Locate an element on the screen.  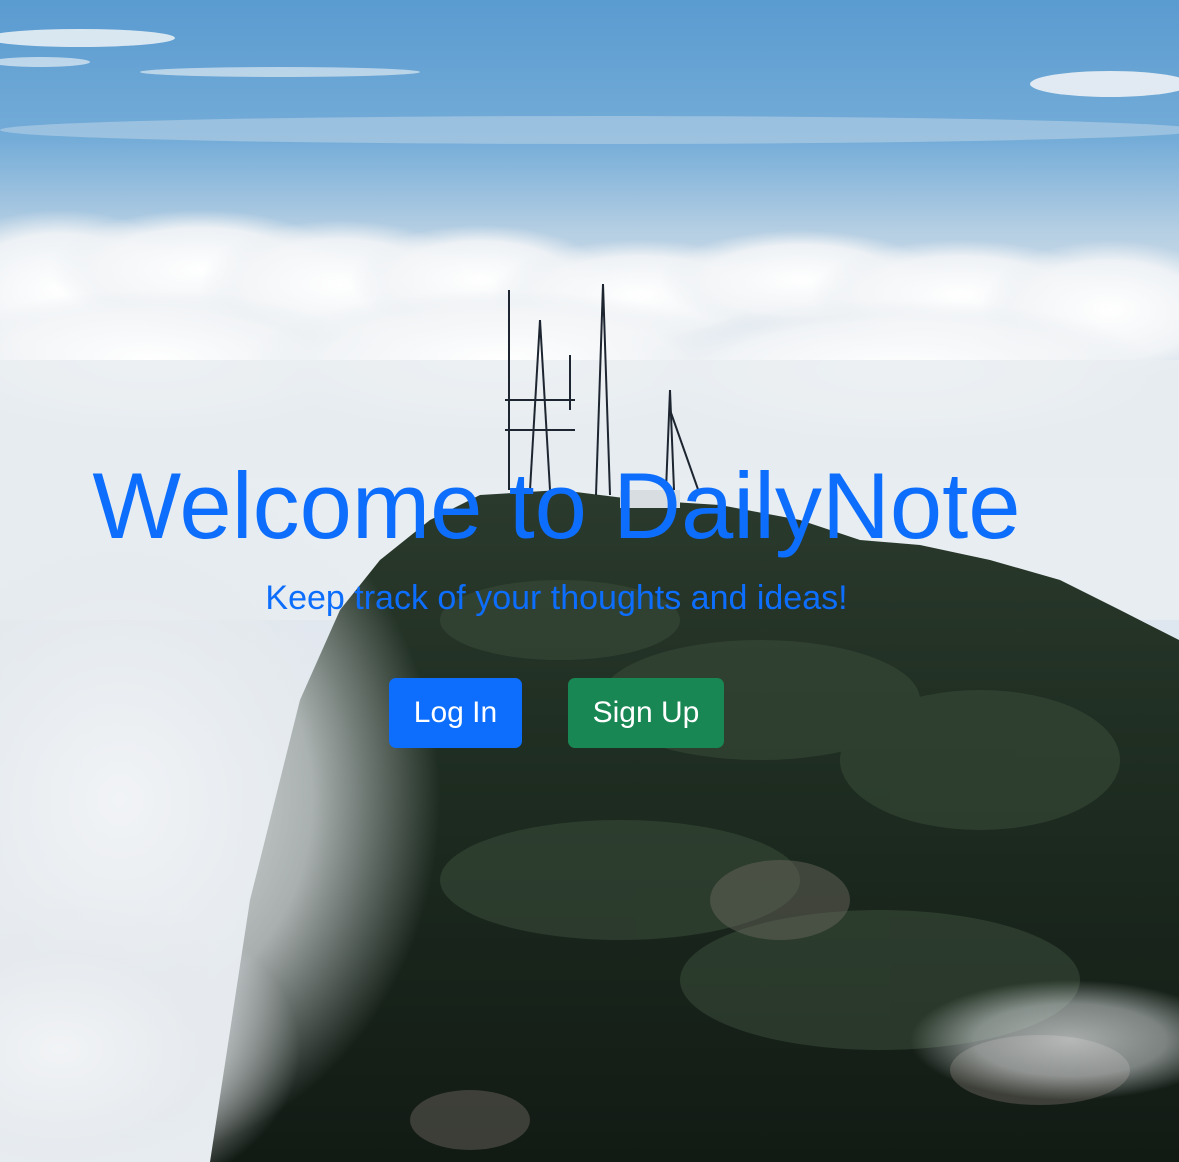
page-subtitle: Keep track of your thoughts and ideas! is located at coordinates (556, 598).